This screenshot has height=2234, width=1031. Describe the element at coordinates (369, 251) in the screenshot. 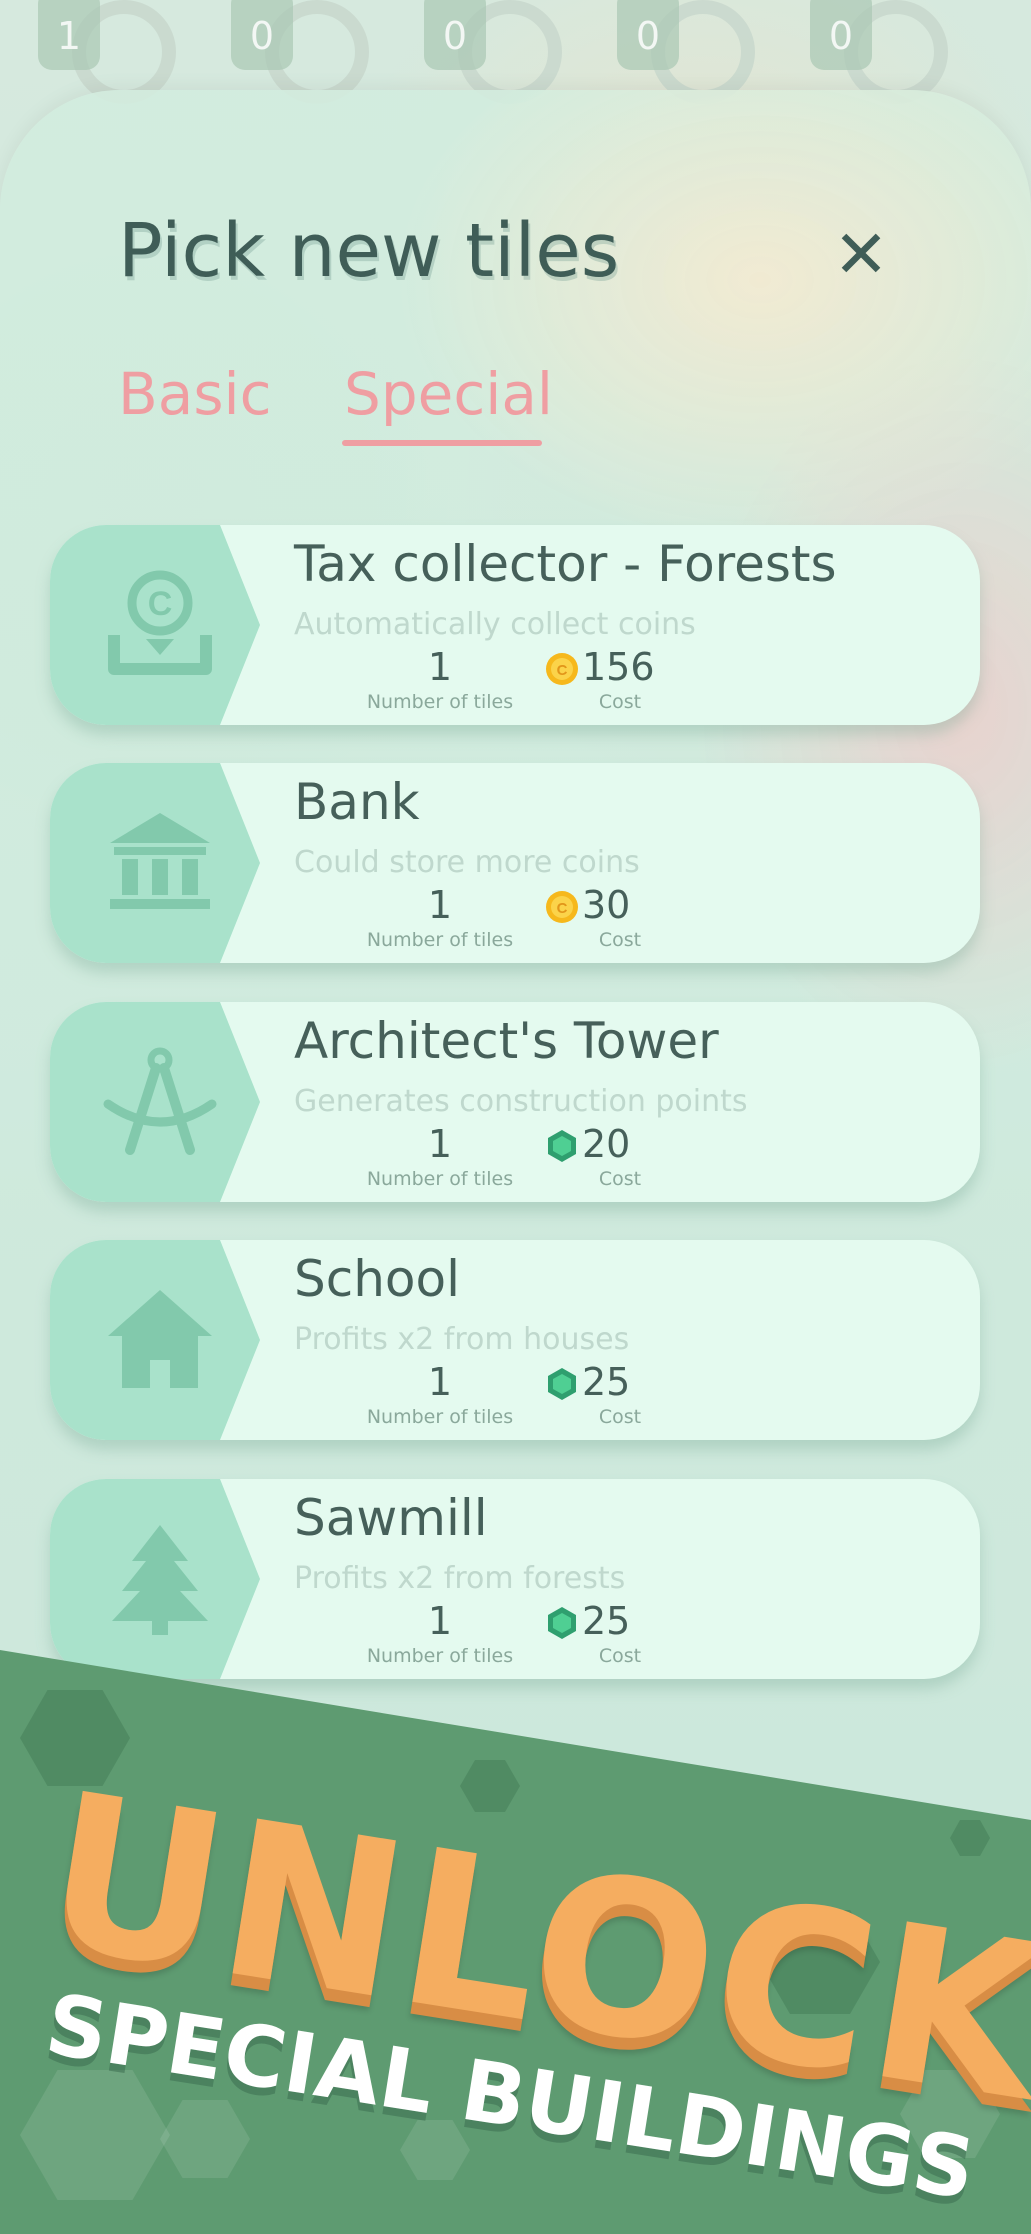

I see `modal-title: Pick new tiles` at that location.